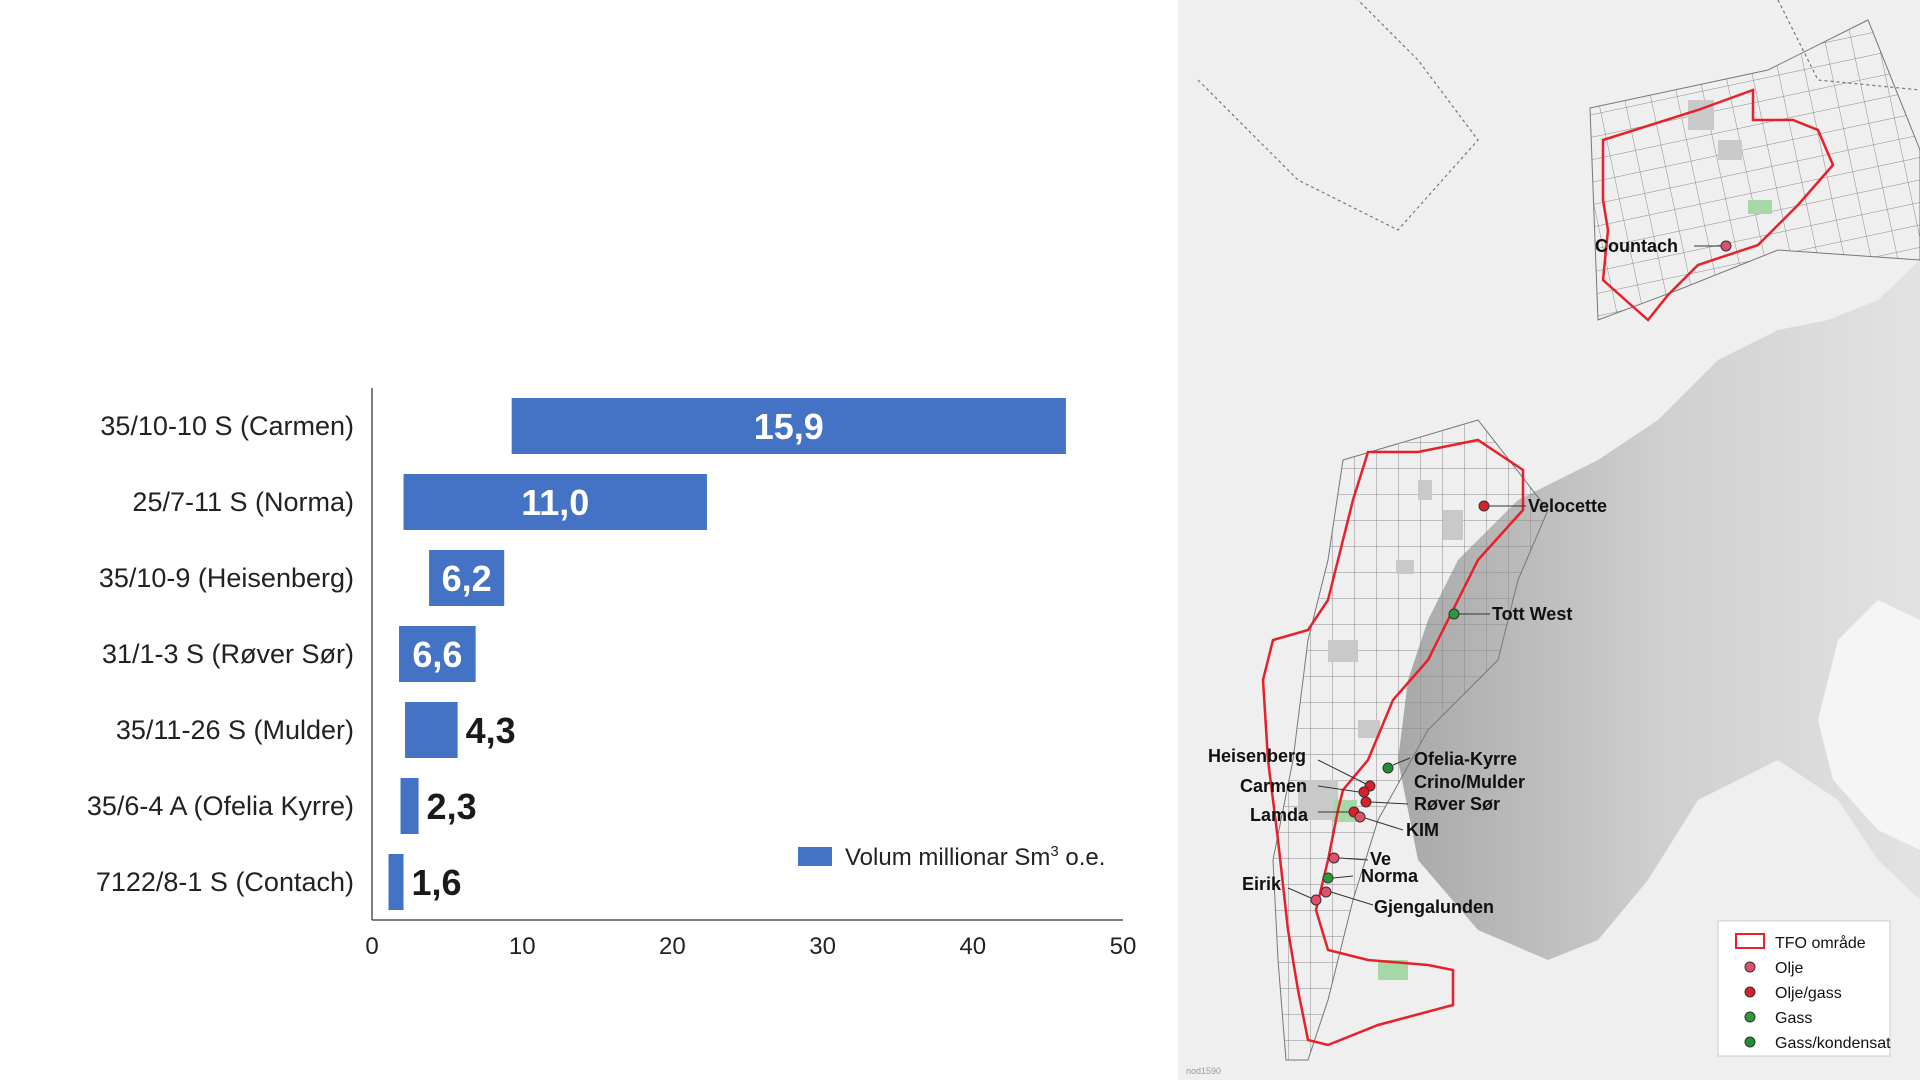 This screenshot has height=1080, width=1920. What do you see at coordinates (1567, 506) in the screenshot?
I see `field-label-velocette: Velocette` at bounding box center [1567, 506].